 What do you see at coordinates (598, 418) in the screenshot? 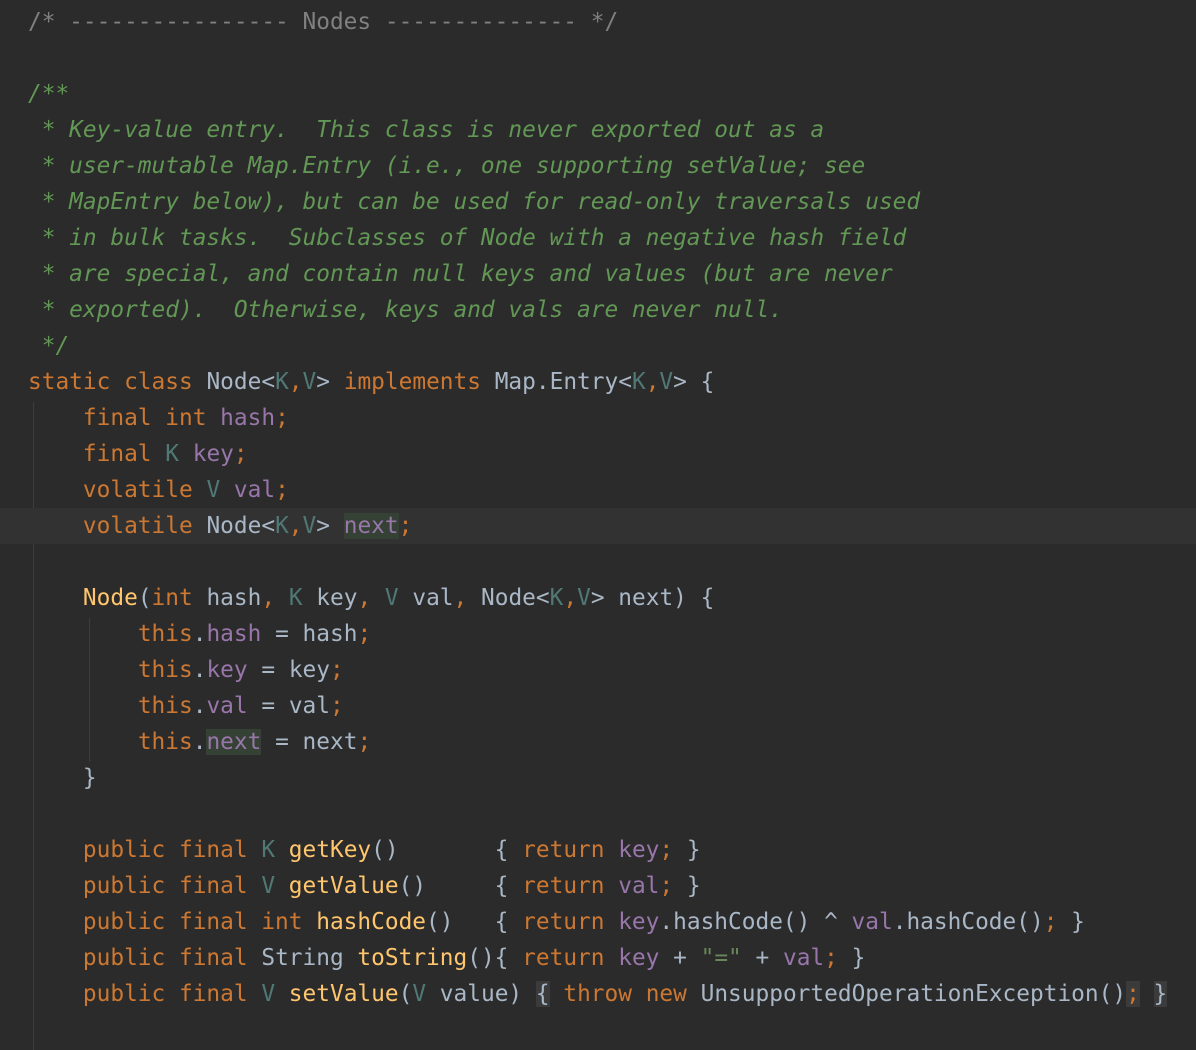
I see `code-line: final int hash;` at bounding box center [598, 418].